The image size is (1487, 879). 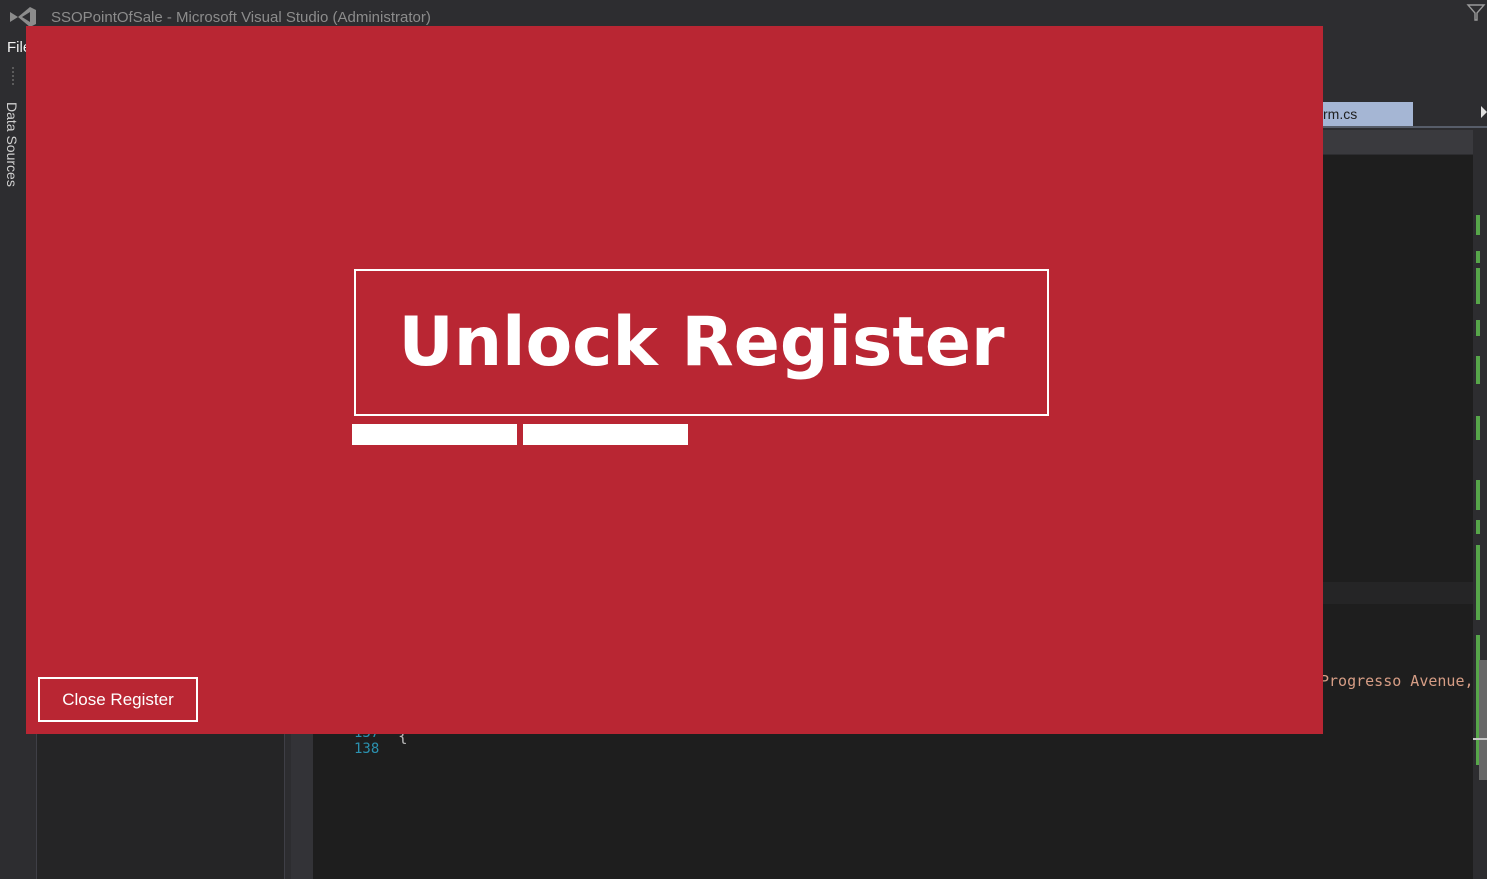 I want to click on filter-icon, so click(x=1476, y=12).